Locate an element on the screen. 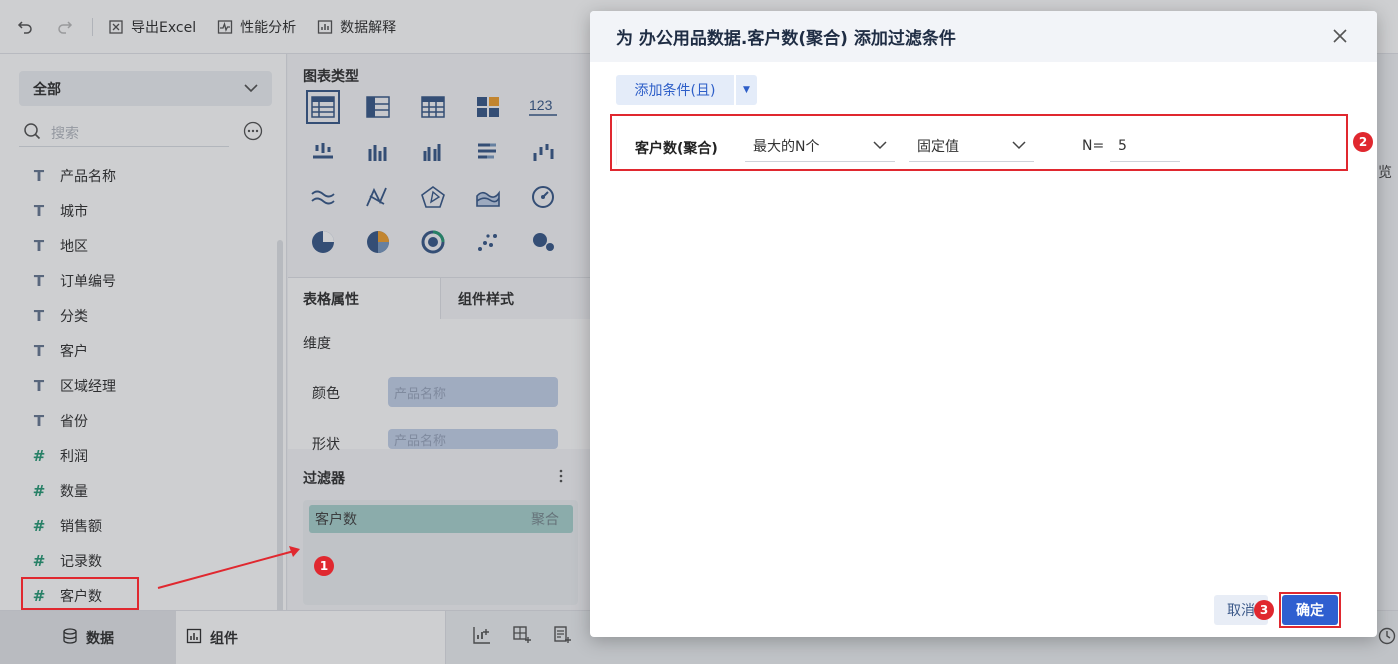 Image resolution: width=1398 pixels, height=664 pixels. highlight-box-ok is located at coordinates (1310, 610).